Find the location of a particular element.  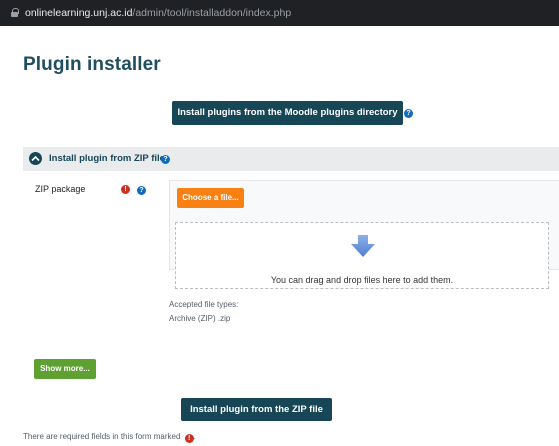

accepted-type-value: Archive (ZIP) .zip is located at coordinates (200, 318).